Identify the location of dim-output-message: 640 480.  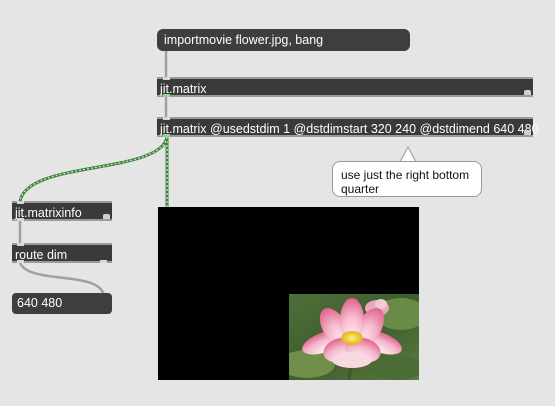
(62, 303).